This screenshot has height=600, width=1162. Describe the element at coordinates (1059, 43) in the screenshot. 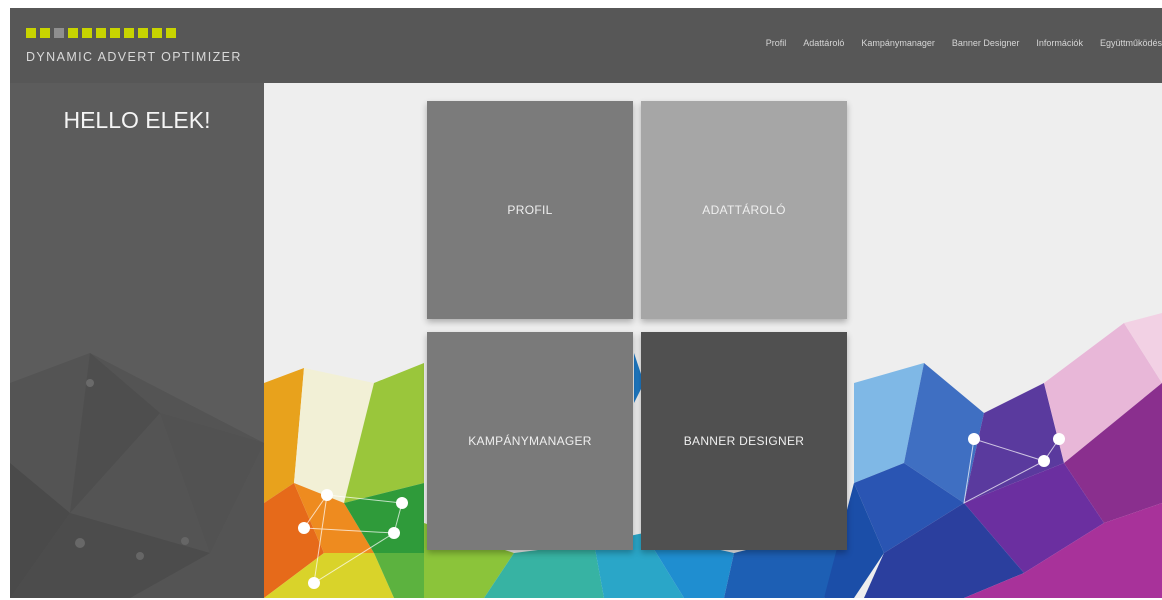

I see `nav-item-informaciok: Információk` at that location.